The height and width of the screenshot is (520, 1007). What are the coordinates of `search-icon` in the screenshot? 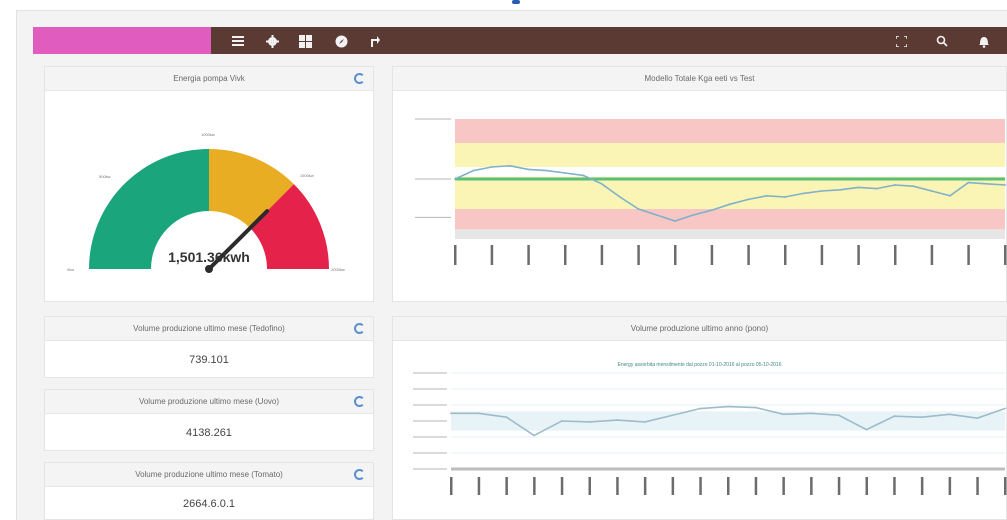 It's located at (942, 41).